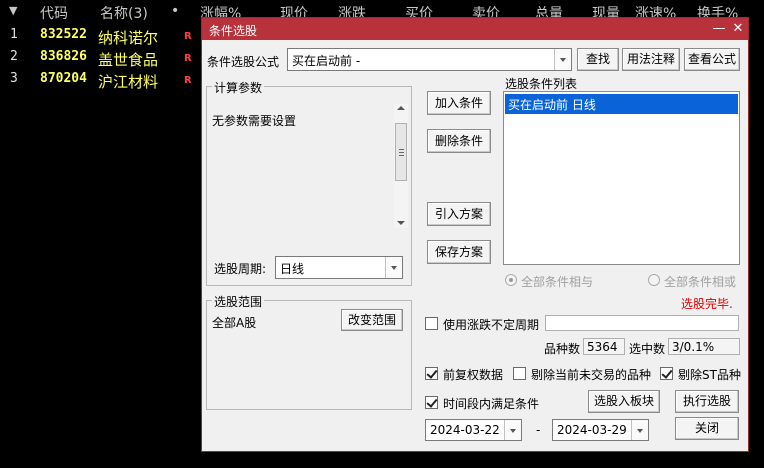 The width and height of the screenshot is (764, 468). I want to click on save-scheme-button: 保存方案, so click(459, 252).